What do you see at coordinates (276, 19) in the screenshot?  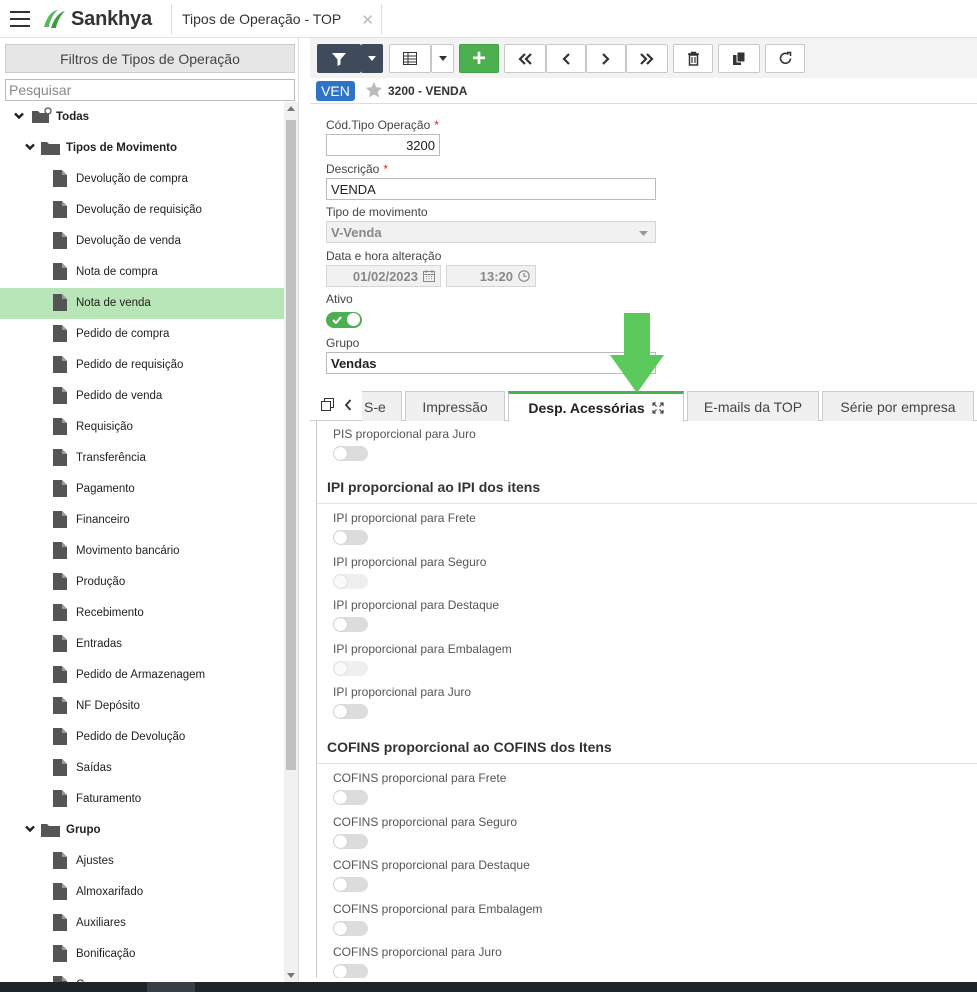 I see `tab-tipos-operacao: Tipos de Operação - TOP ✕` at bounding box center [276, 19].